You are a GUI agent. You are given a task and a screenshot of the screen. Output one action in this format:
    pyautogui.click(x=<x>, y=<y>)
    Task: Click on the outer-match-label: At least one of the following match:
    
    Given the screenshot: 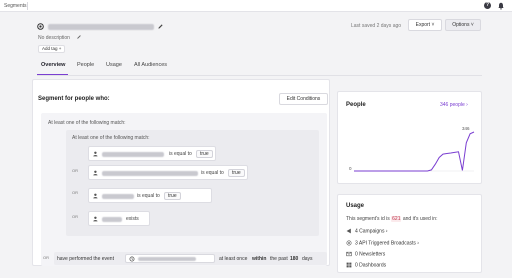 What is the action you would take?
    pyautogui.click(x=87, y=123)
    